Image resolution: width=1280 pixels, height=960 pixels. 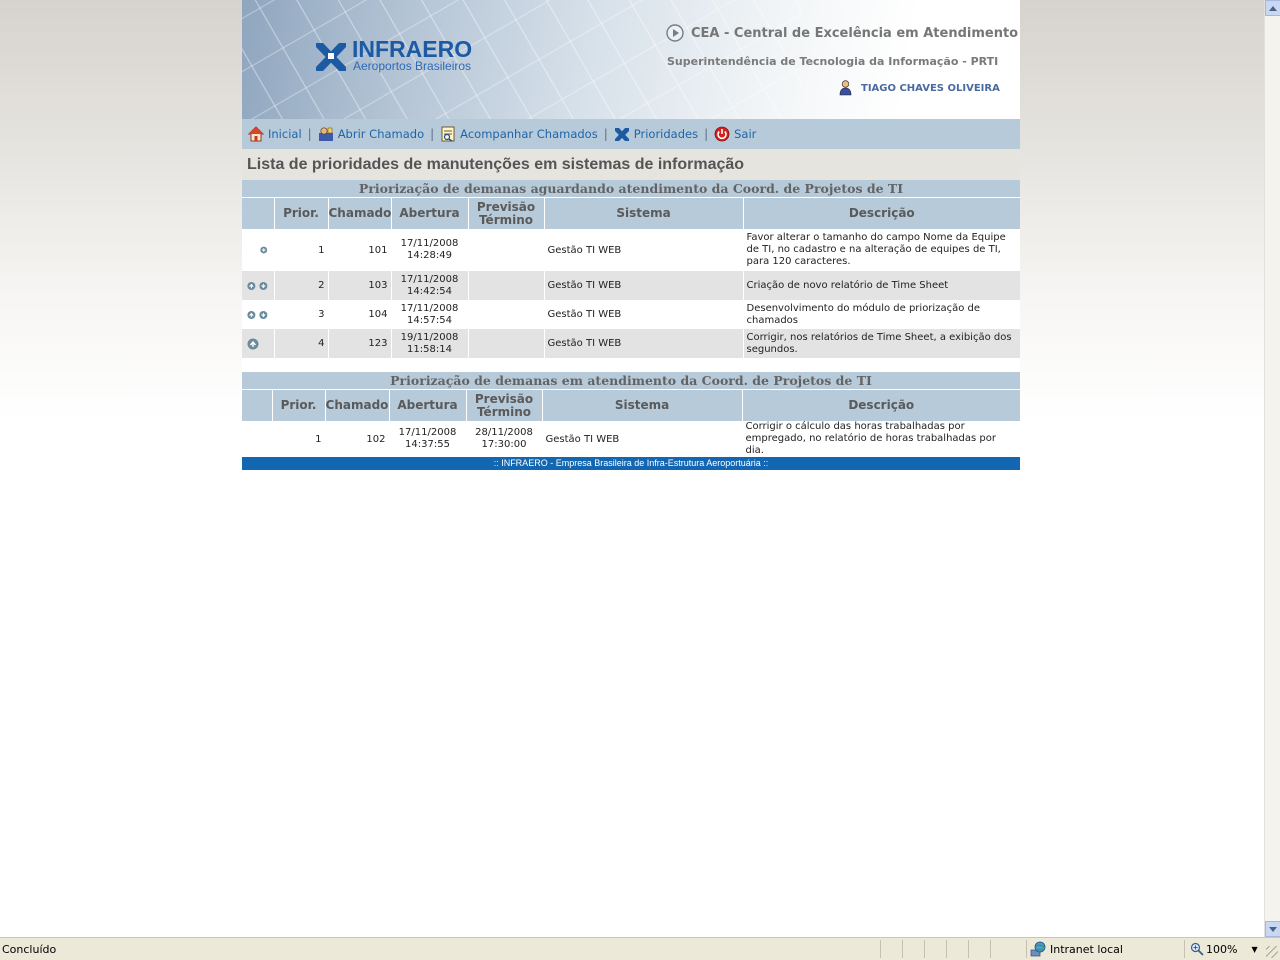 I want to click on cell-abertura: 19/11/2008 11:58:14, so click(x=430, y=343).